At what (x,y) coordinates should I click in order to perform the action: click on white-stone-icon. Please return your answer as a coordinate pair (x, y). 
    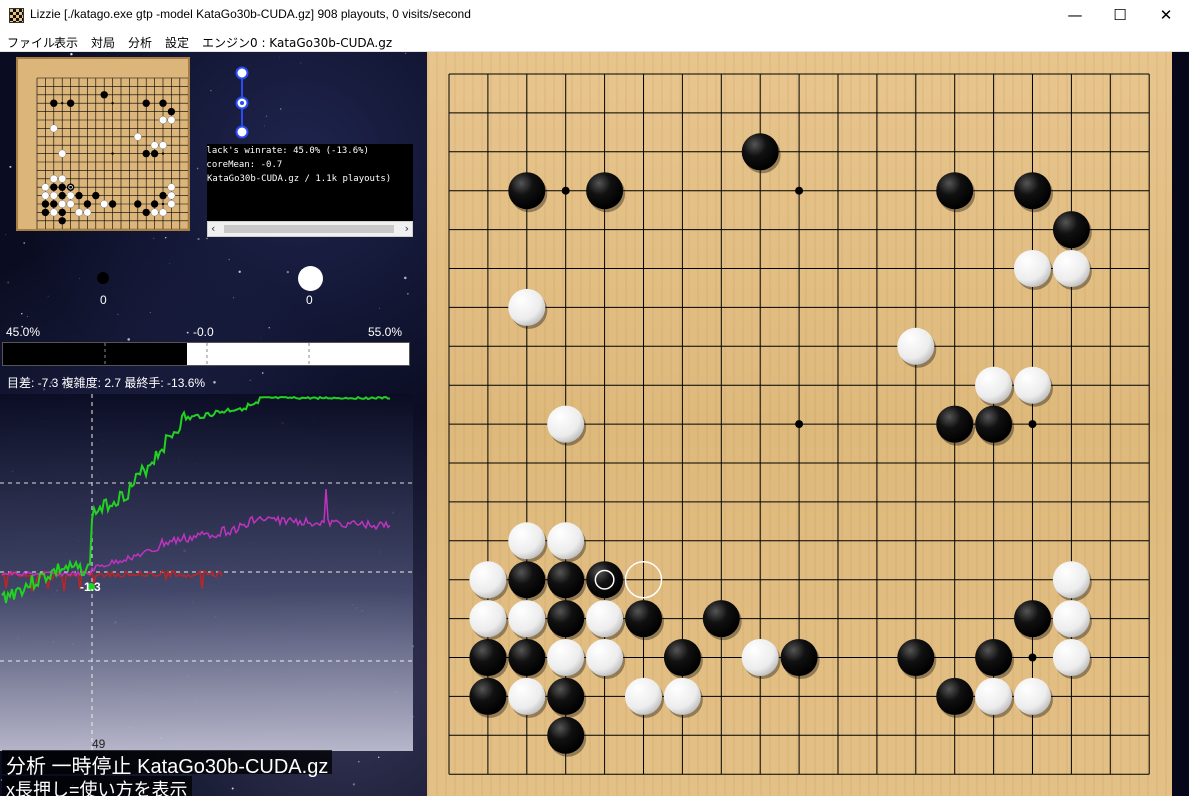
    Looking at the image, I should click on (310, 278).